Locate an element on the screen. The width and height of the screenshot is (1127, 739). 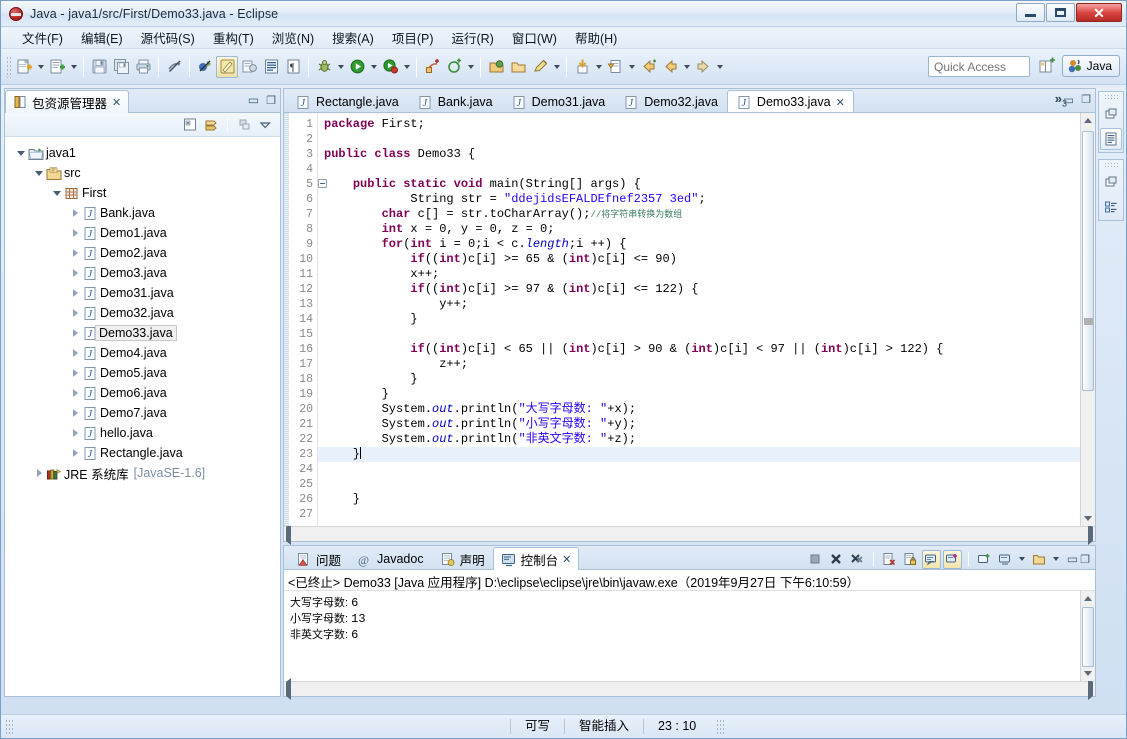
editor-tab-demo32-java: J Demo32.java is located at coordinates (670, 101).